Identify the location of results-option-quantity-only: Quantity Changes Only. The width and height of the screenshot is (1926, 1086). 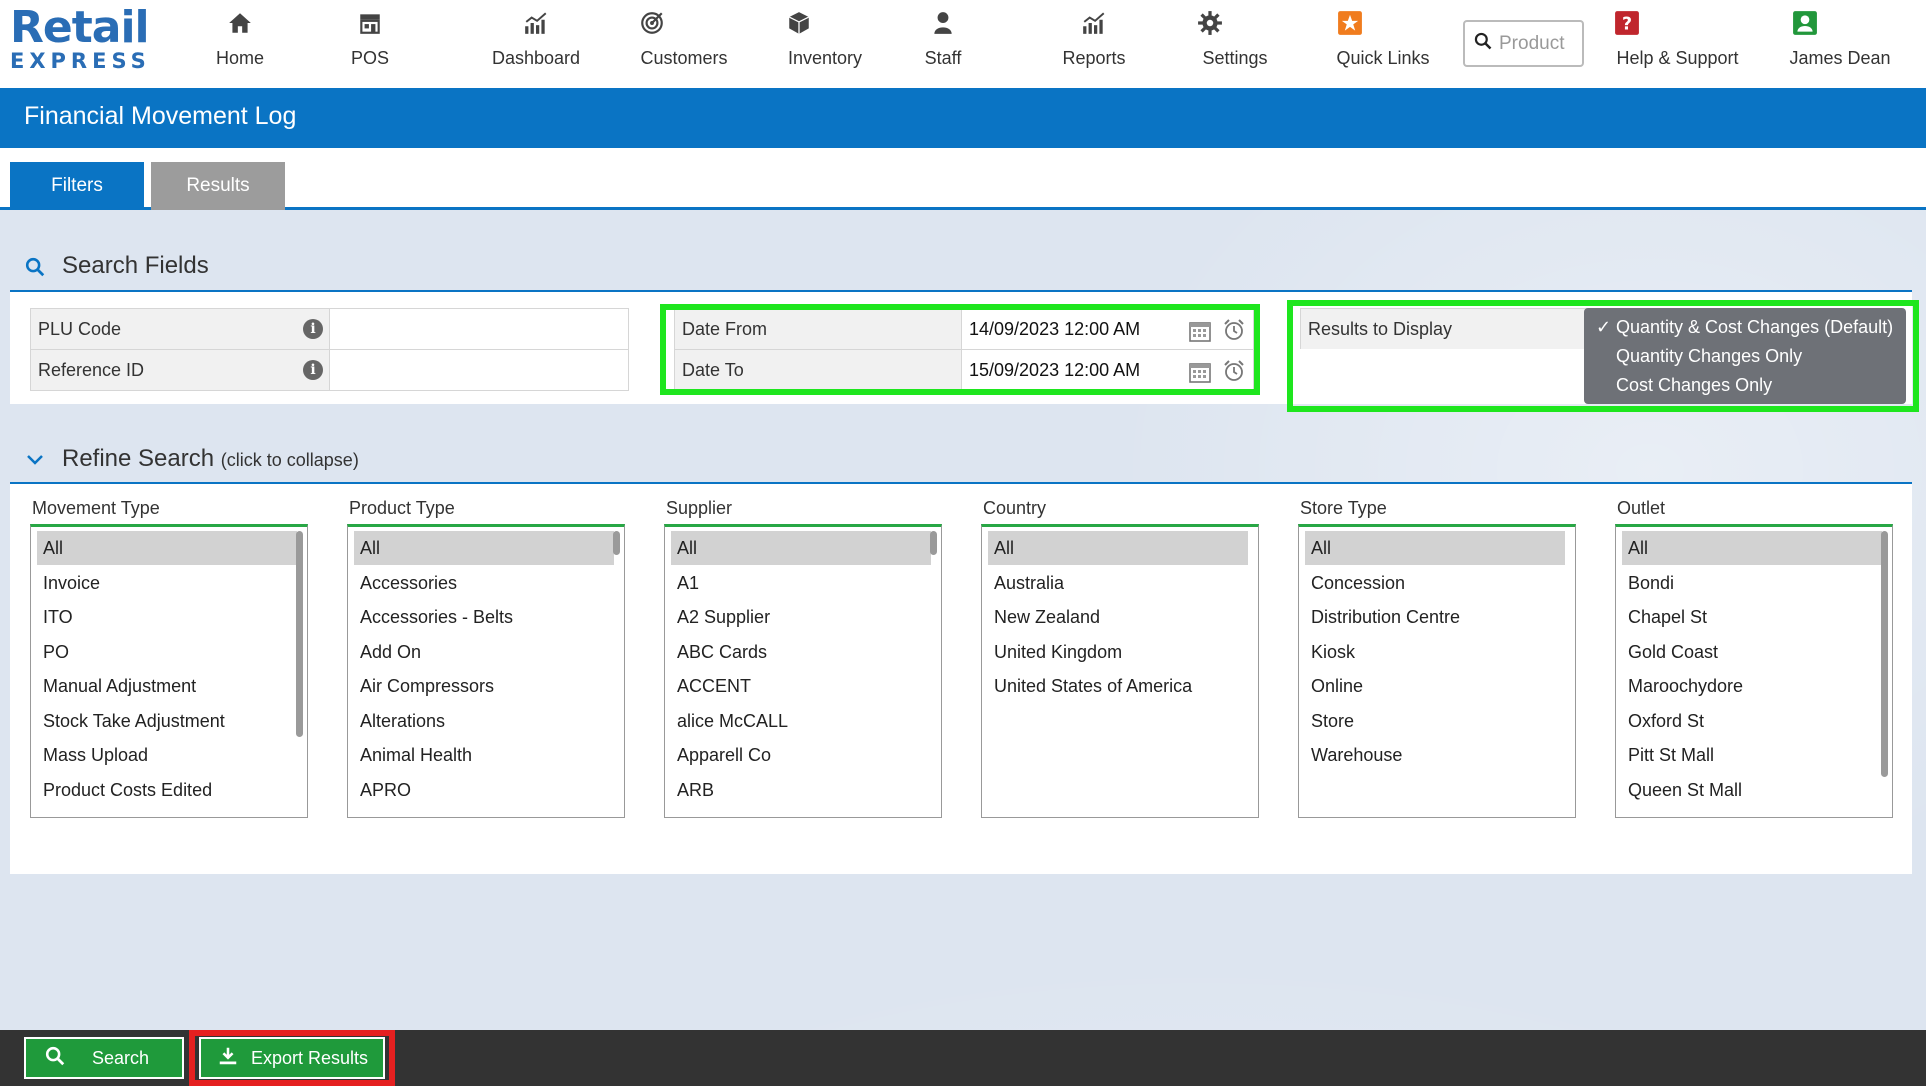
(1745, 359).